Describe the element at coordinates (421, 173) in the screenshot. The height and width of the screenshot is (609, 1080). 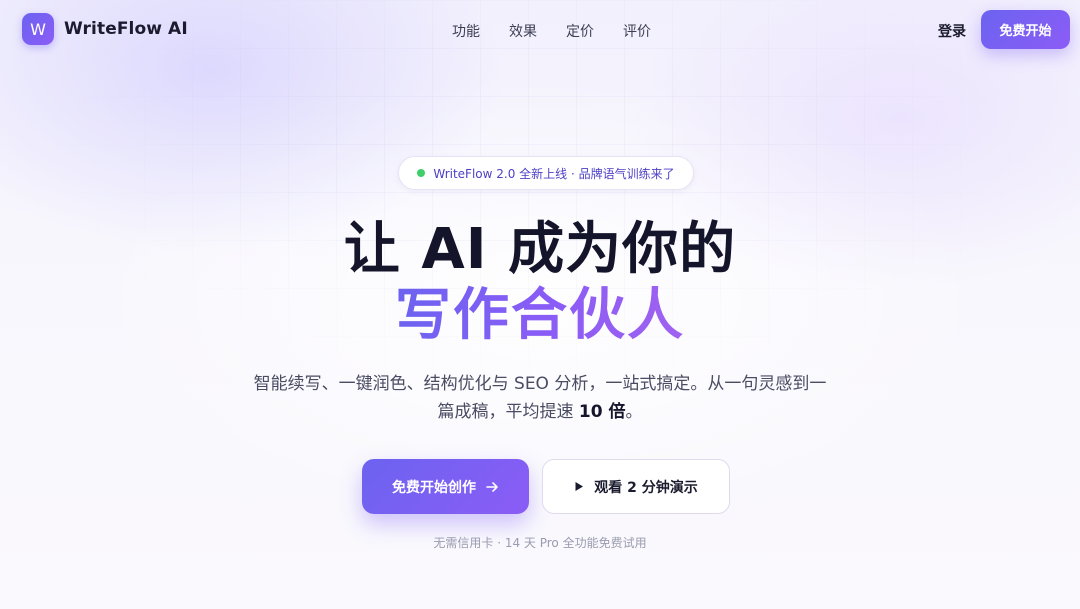
I see `status-dot-icon` at that location.